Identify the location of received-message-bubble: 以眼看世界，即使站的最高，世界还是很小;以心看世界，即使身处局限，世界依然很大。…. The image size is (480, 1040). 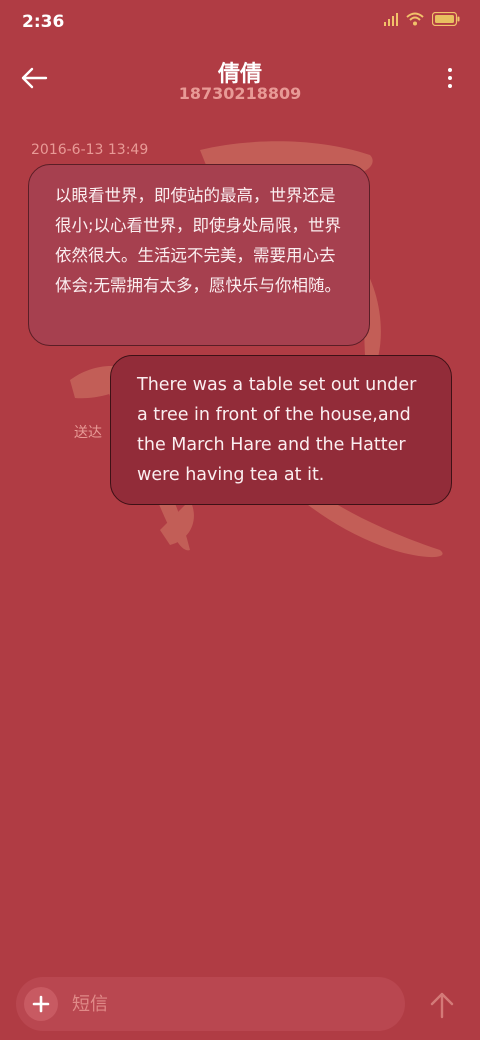
(199, 255).